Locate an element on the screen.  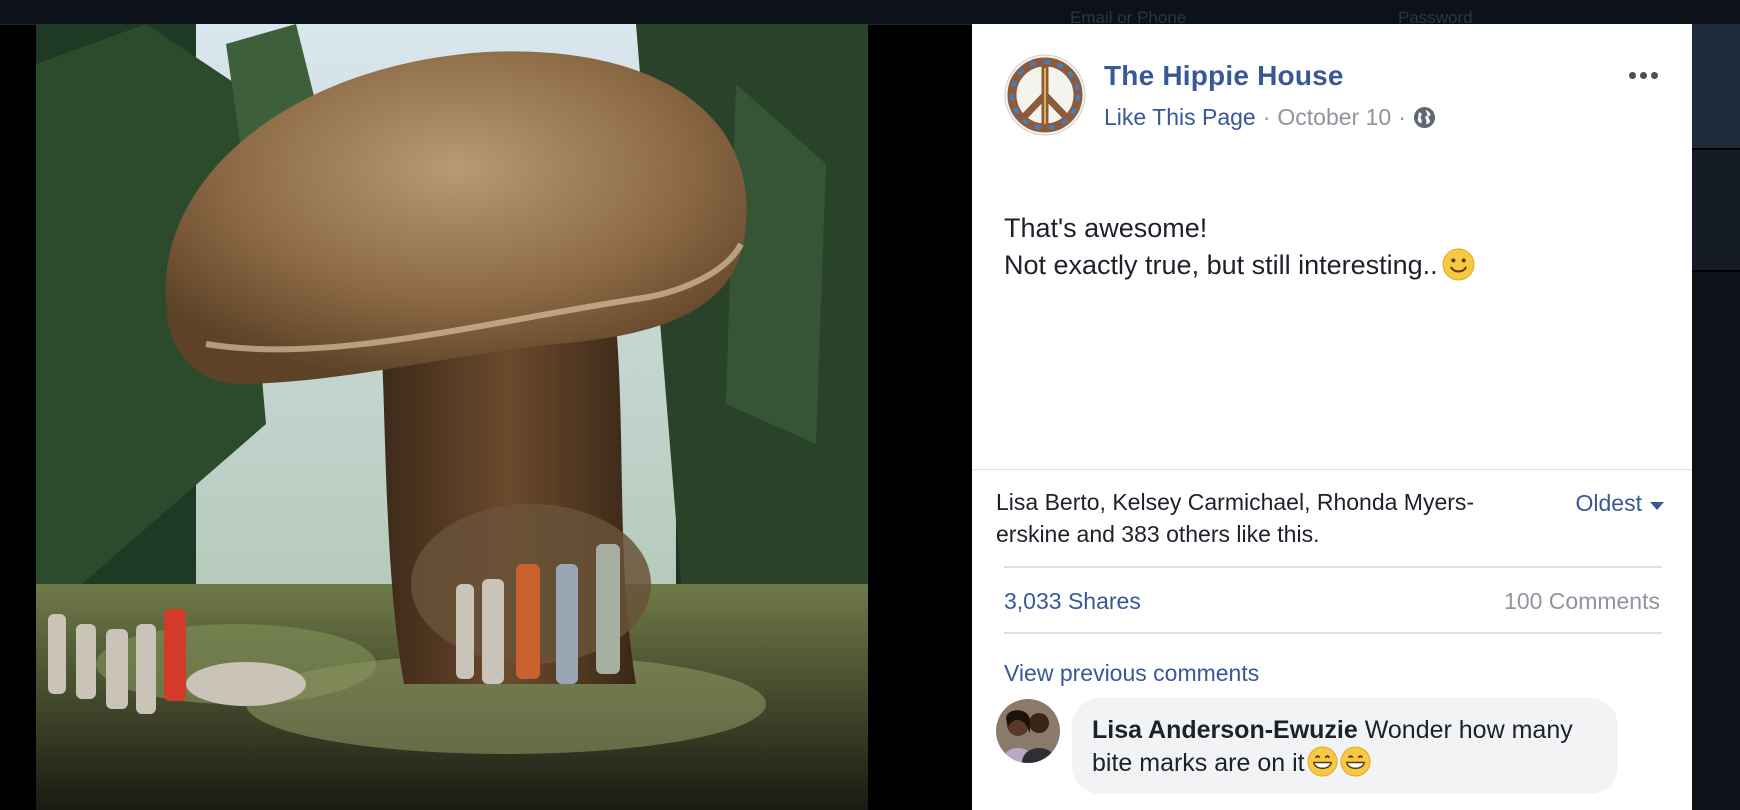
top-navigation-bar: Email or Phone Password is located at coordinates (870, 13).